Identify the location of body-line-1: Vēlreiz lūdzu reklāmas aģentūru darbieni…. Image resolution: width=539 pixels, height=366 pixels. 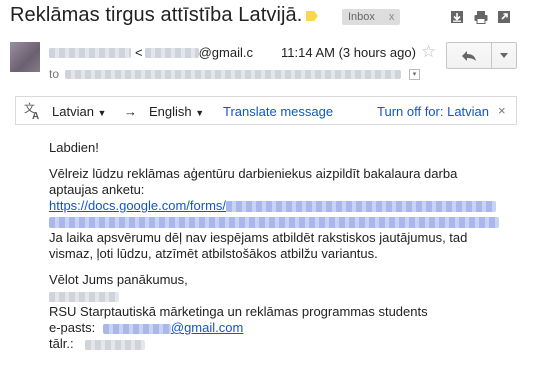
(253, 173).